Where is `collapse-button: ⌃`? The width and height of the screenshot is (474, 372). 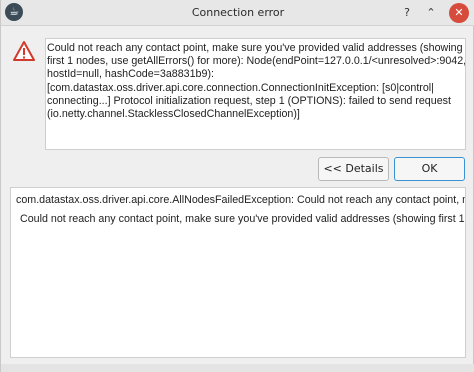
collapse-button: ⌃ is located at coordinates (431, 13).